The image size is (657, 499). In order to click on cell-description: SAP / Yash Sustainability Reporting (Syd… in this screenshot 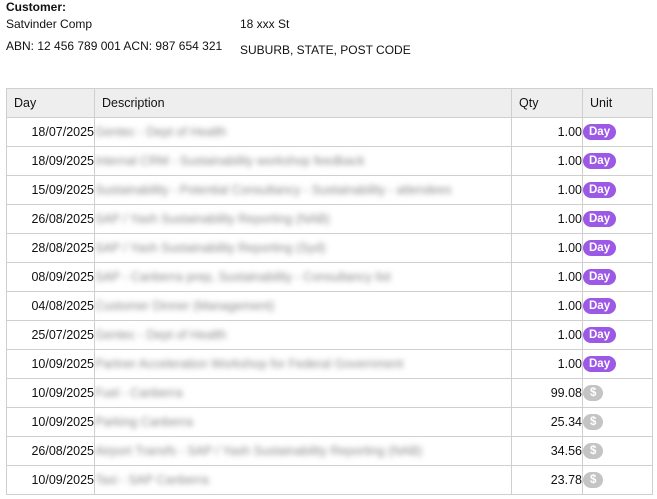, I will do `click(303, 248)`.